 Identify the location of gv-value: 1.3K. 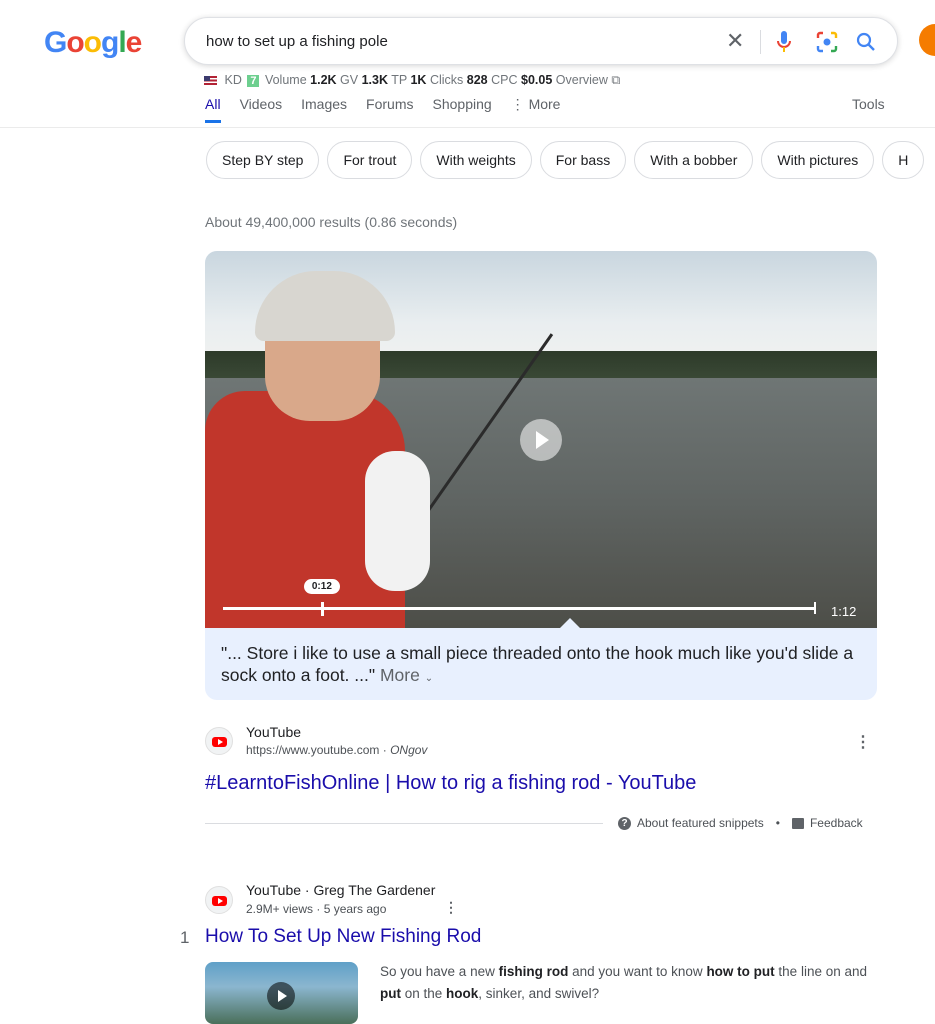
(374, 80).